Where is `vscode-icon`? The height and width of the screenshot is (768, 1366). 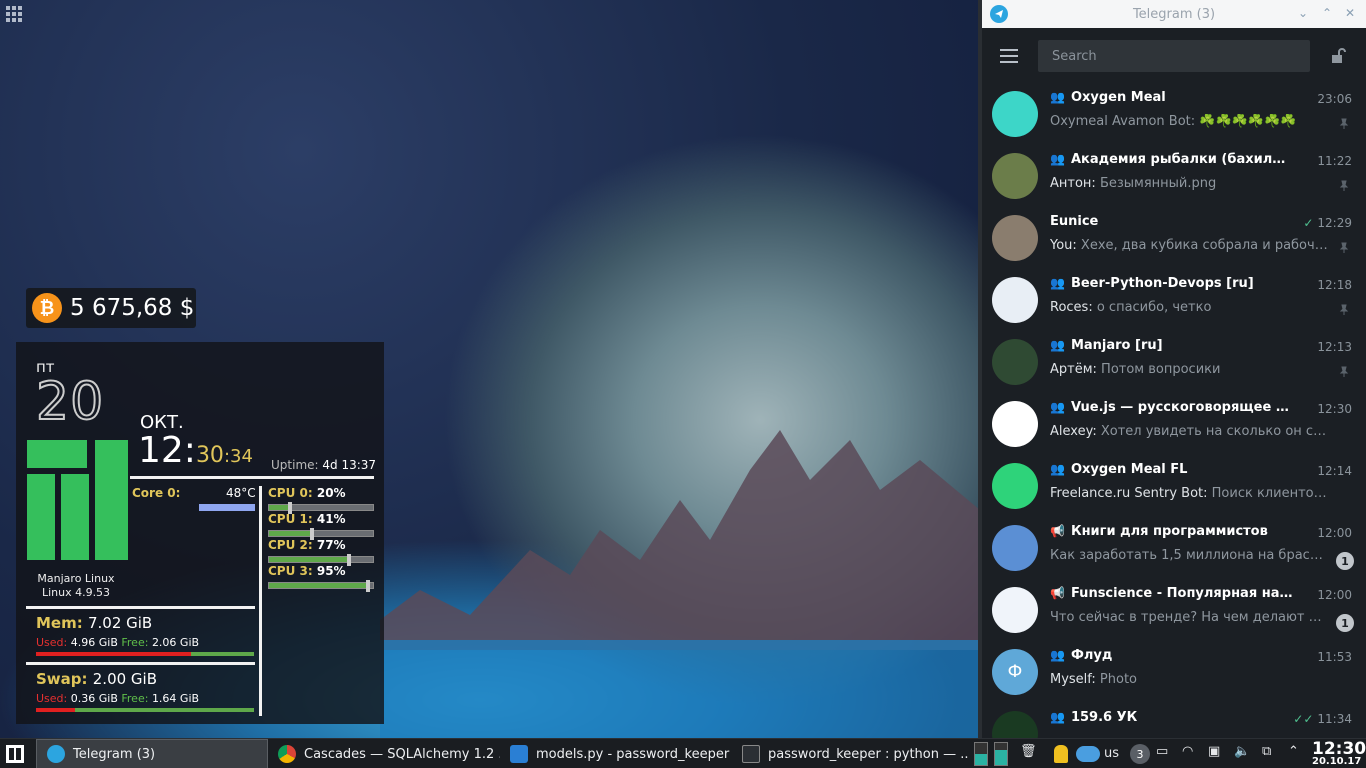 vscode-icon is located at coordinates (519, 754).